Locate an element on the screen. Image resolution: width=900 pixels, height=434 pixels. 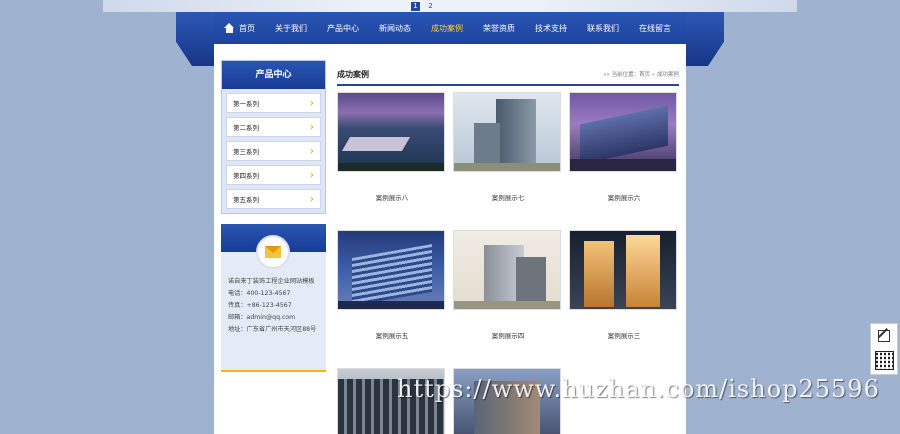
banner-page-1: 1 is located at coordinates (415, 6).